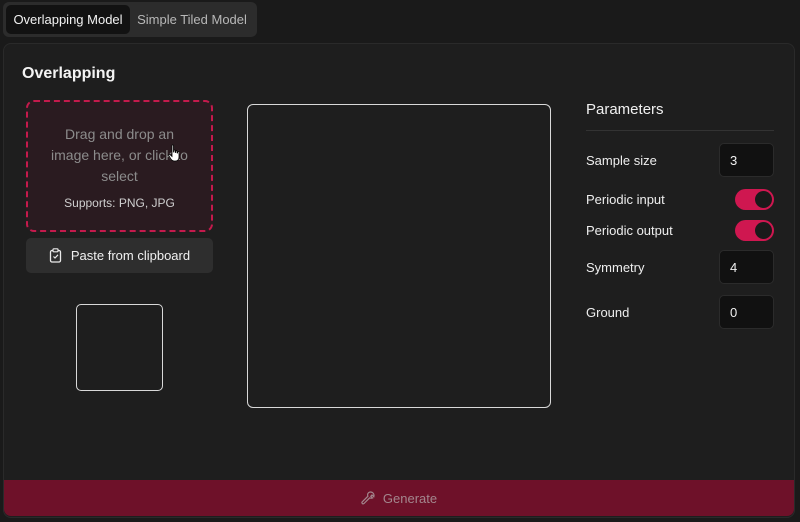 This screenshot has height=522, width=800. Describe the element at coordinates (68, 19) in the screenshot. I see `tab-overlapping-model: Overlapping Model` at that location.